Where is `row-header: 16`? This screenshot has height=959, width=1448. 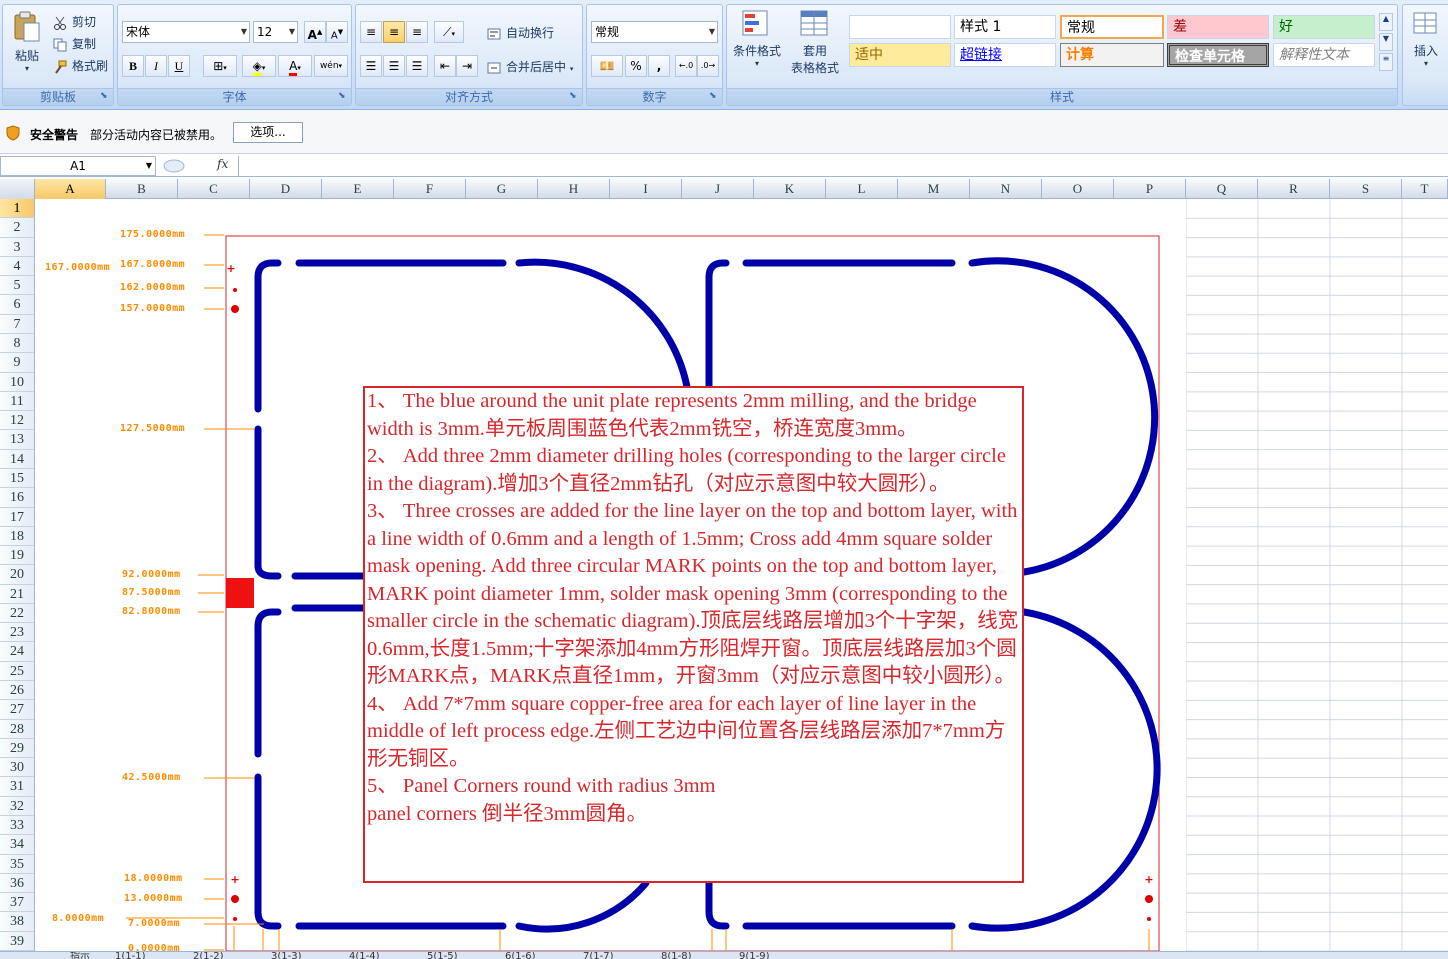
row-header: 16 is located at coordinates (17, 498).